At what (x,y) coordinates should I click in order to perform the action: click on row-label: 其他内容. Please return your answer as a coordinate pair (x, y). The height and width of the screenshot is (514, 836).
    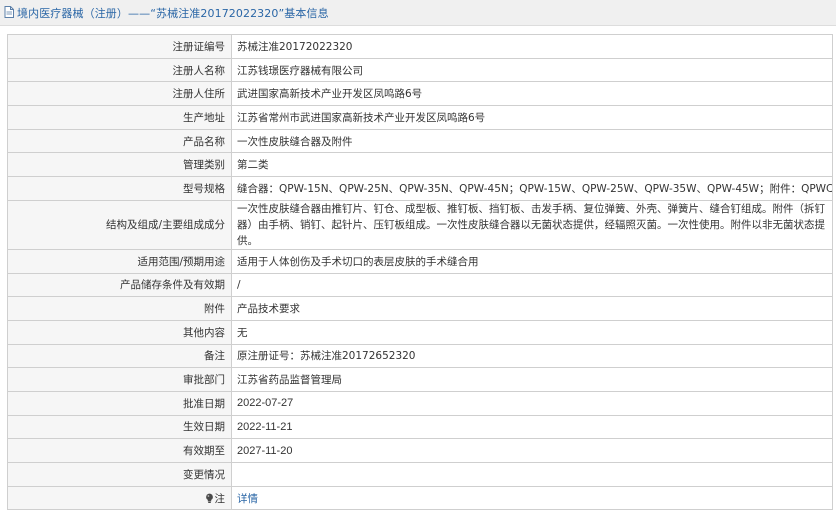
    Looking at the image, I should click on (119, 332).